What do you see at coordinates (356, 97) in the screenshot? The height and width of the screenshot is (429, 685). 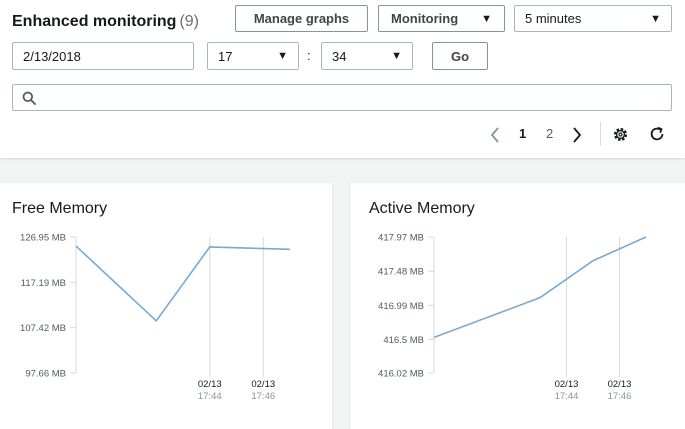 I see `search-input` at bounding box center [356, 97].